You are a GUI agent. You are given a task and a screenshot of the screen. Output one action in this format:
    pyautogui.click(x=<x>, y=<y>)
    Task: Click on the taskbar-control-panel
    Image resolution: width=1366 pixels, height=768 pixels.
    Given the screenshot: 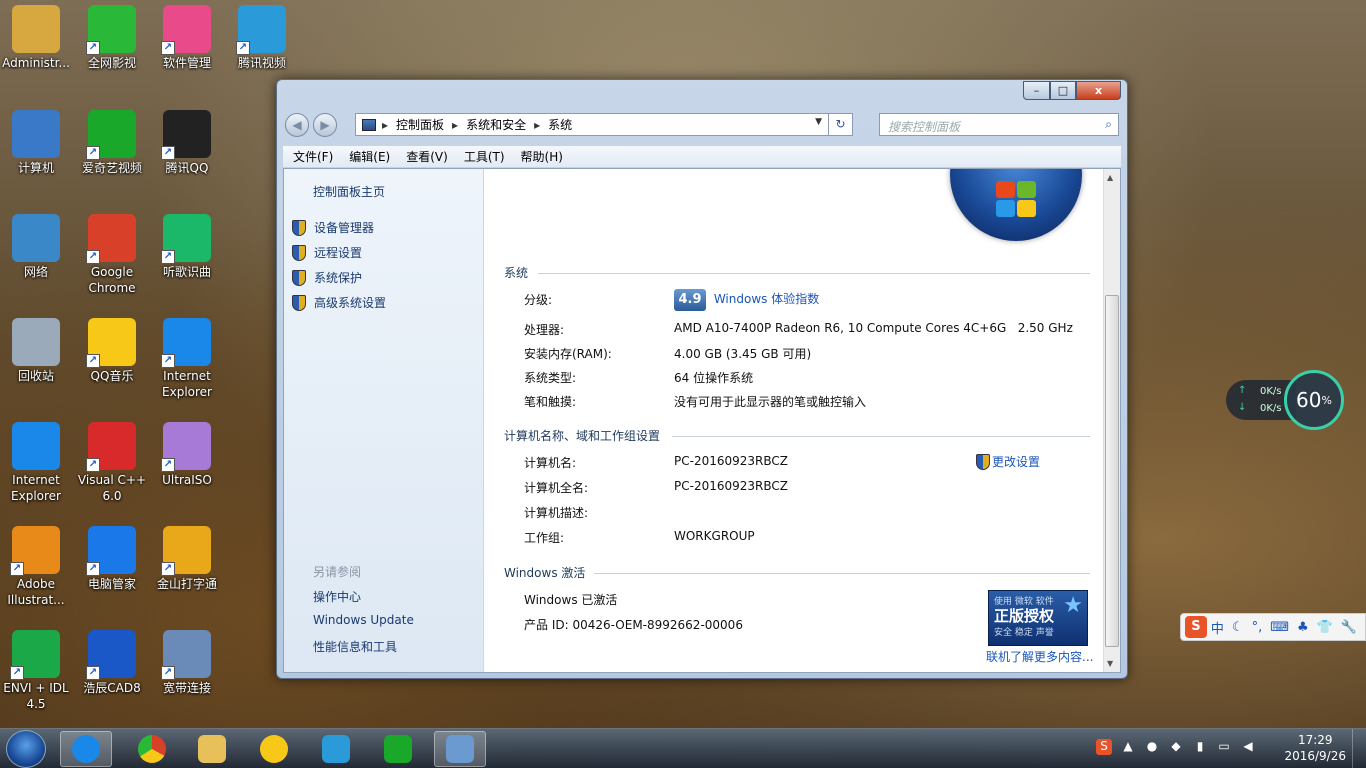 What is the action you would take?
    pyautogui.click(x=460, y=749)
    